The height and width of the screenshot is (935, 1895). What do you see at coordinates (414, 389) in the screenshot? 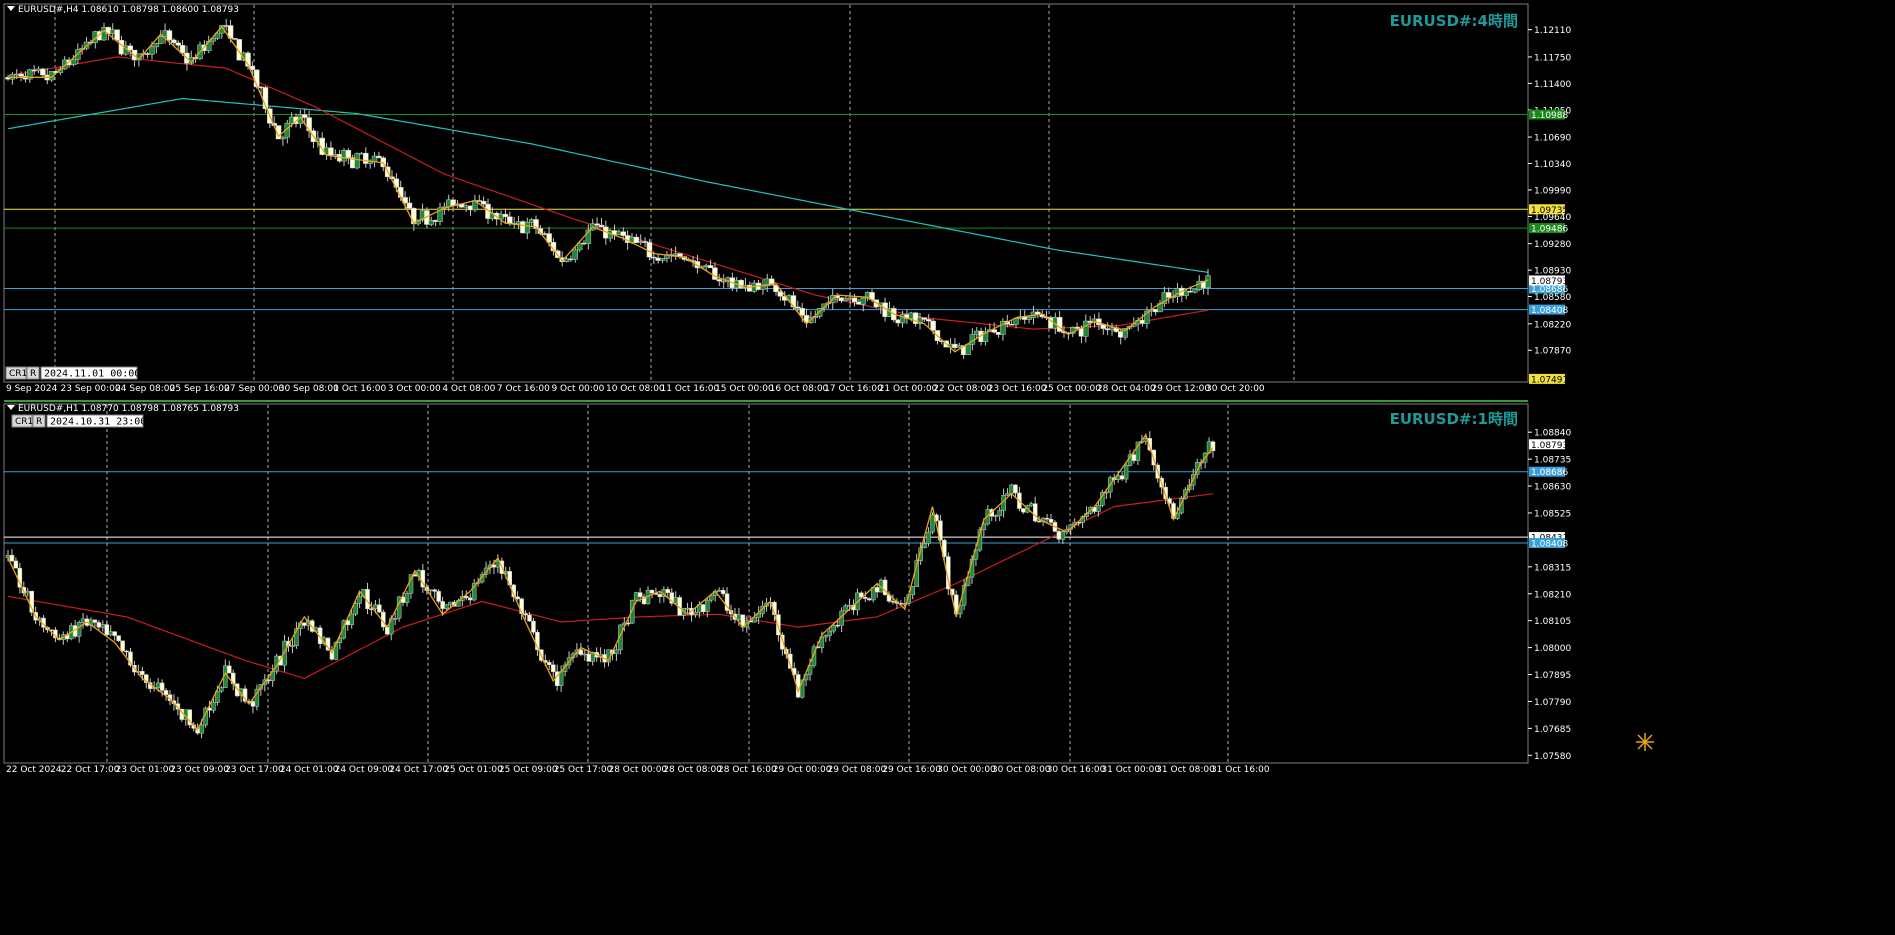
I see `x-tick-label: 3 Oct 00:00` at bounding box center [414, 389].